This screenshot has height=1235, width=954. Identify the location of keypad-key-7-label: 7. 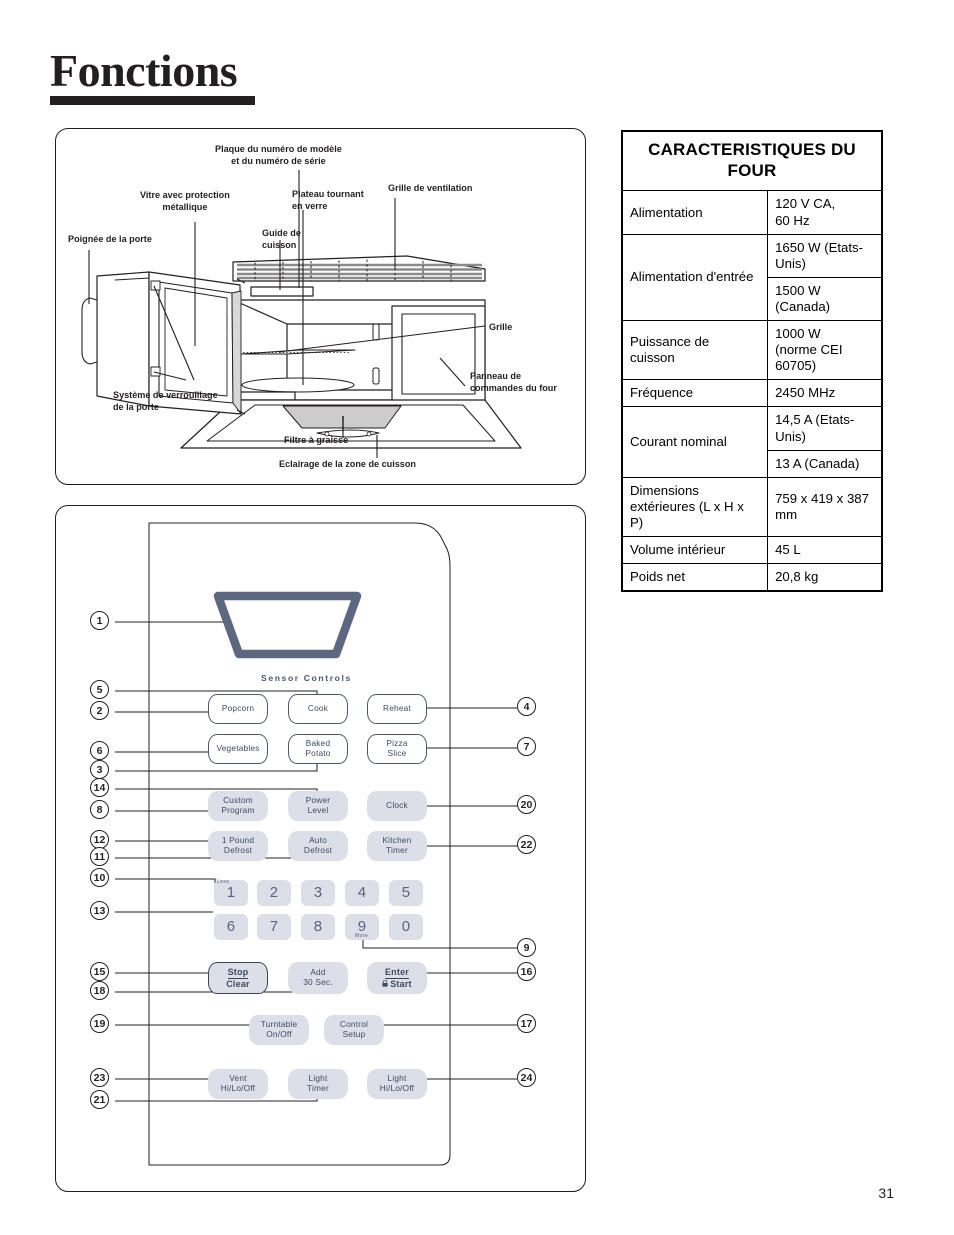
(274, 927).